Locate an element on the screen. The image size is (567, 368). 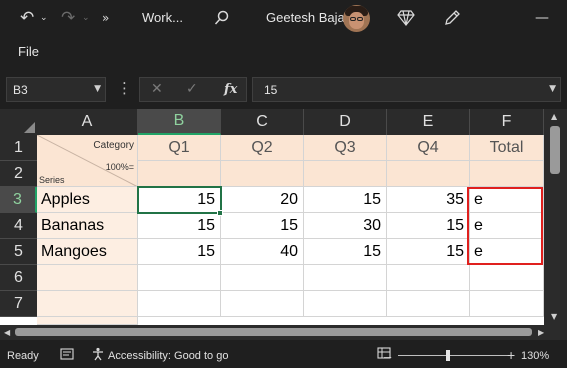
vertical-scrollbar: ▲ ▼ is located at coordinates (555, 217).